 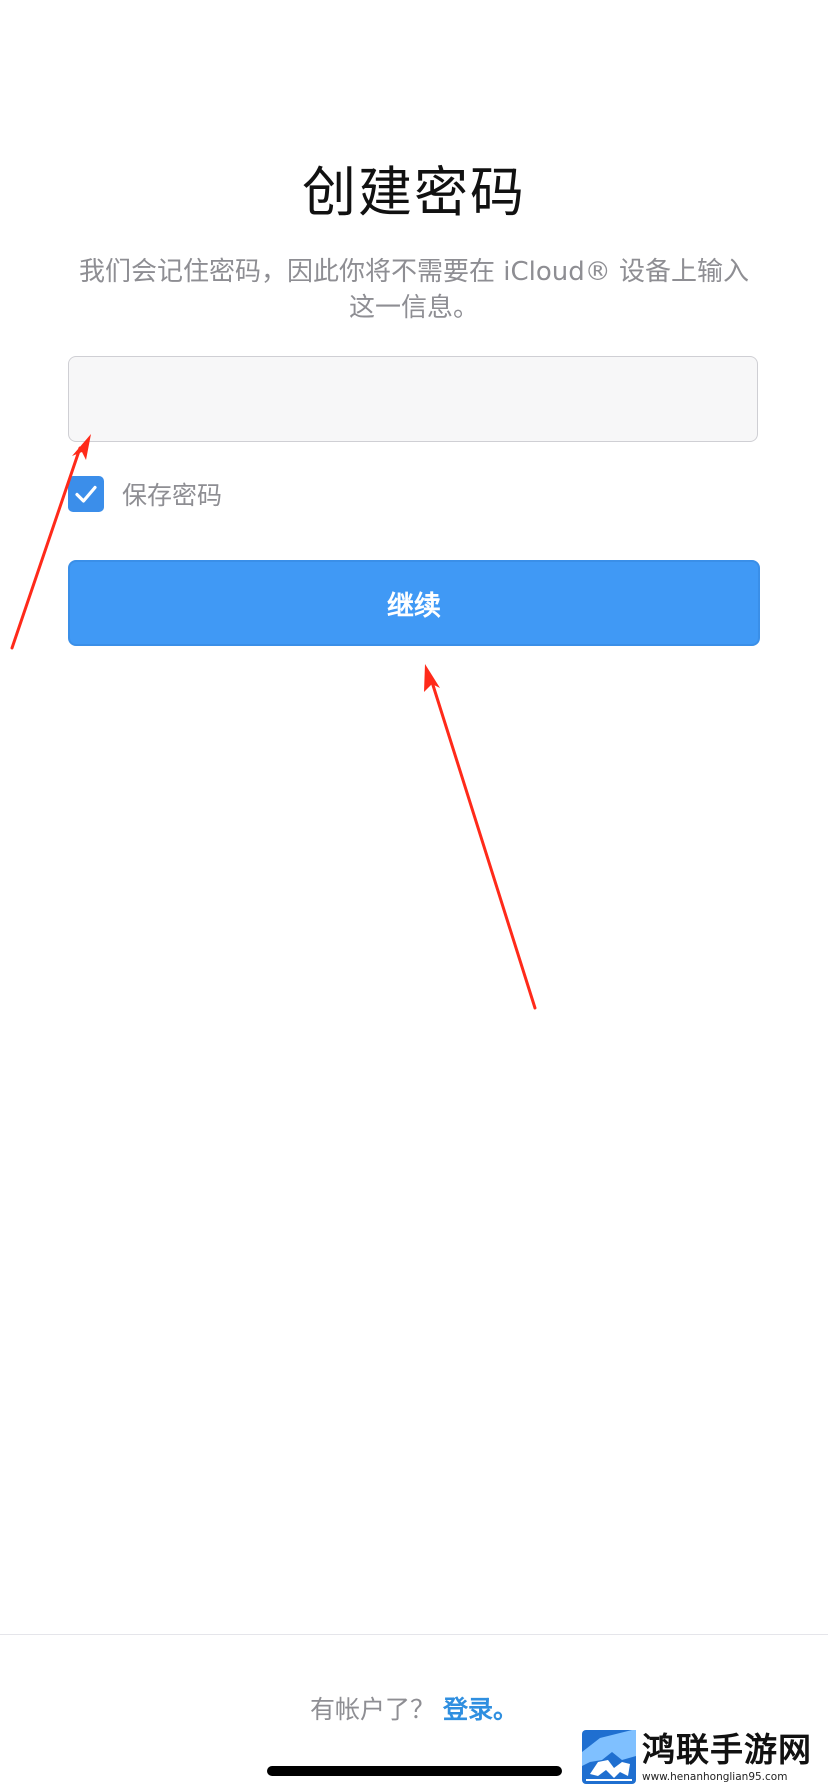 What do you see at coordinates (727, 1749) in the screenshot?
I see `watermark-name: 鸿联手游网` at bounding box center [727, 1749].